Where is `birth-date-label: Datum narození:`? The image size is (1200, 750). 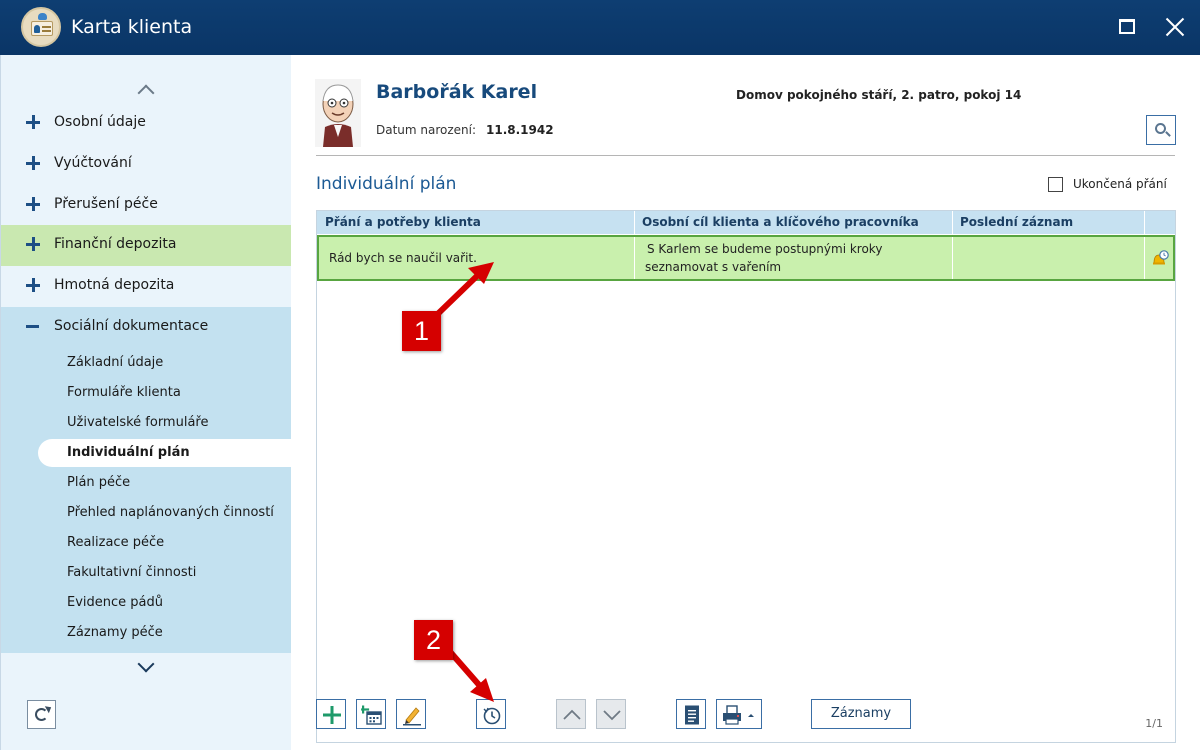 birth-date-label: Datum narození: is located at coordinates (426, 130).